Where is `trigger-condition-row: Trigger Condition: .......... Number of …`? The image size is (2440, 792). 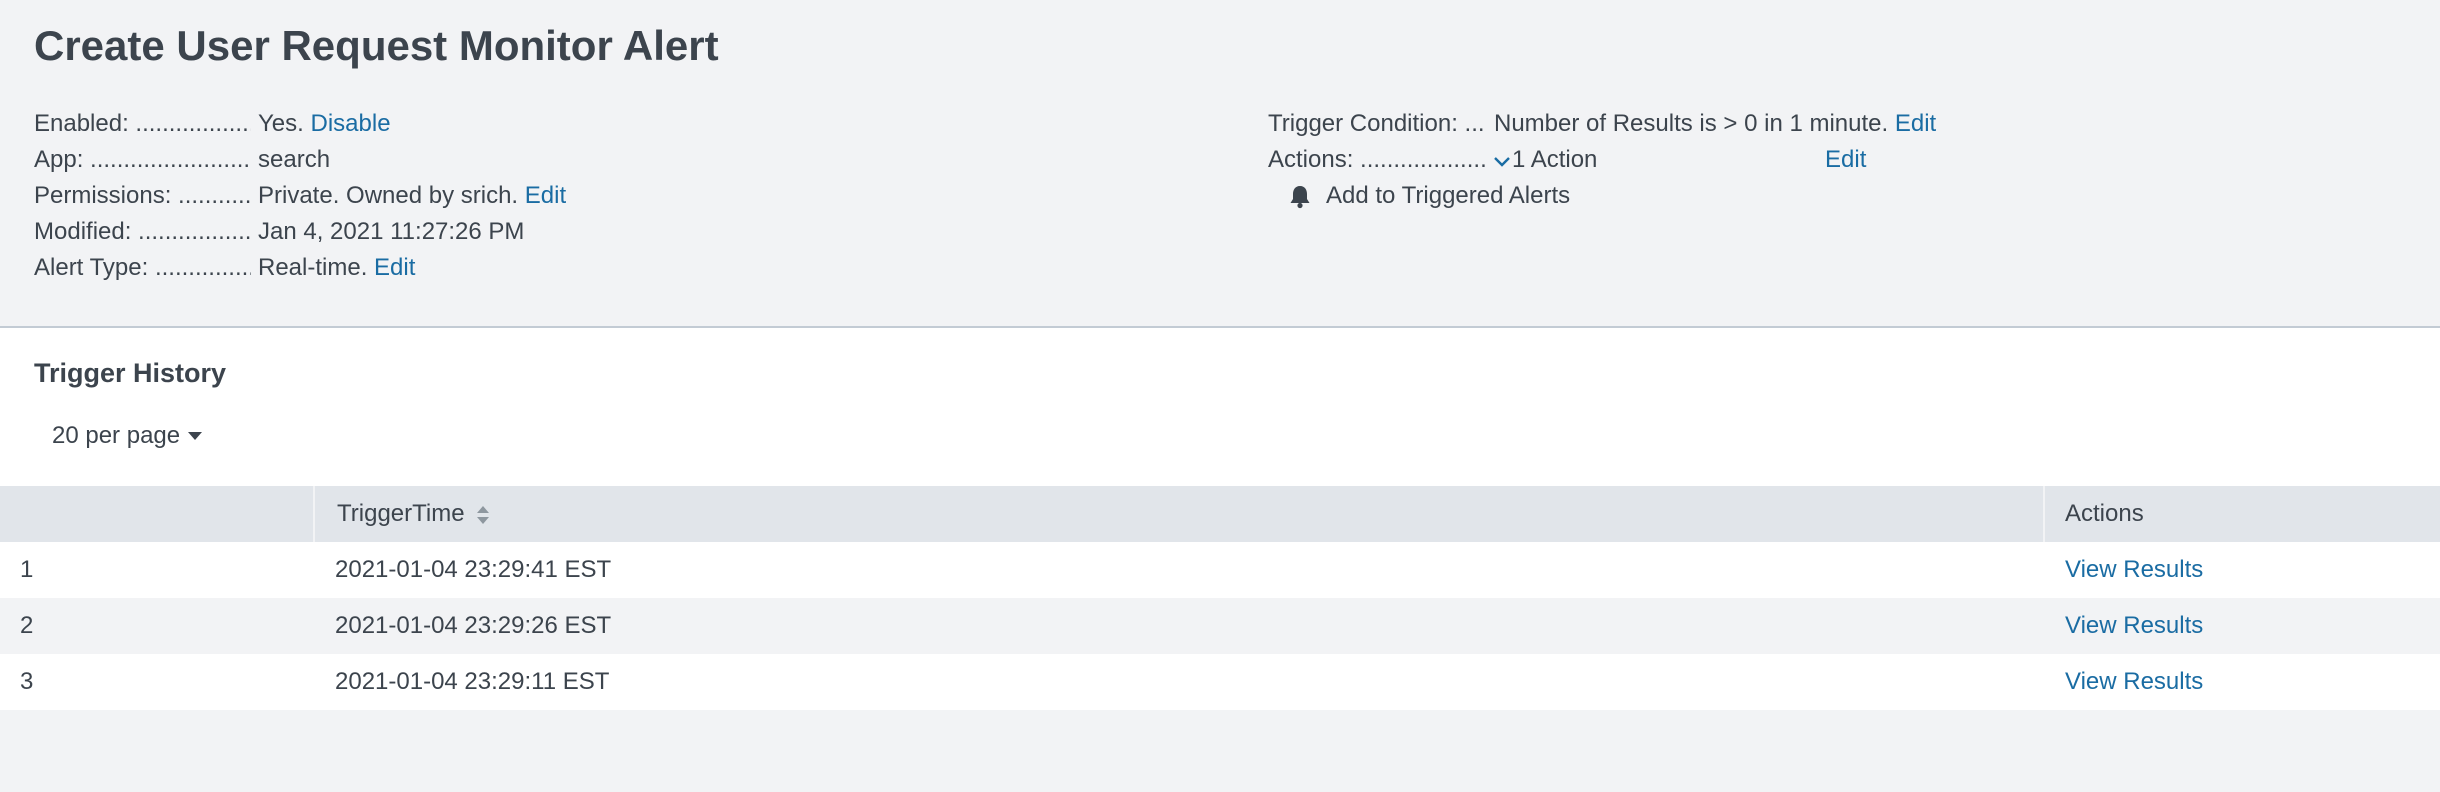 trigger-condition-row: Trigger Condition: .......... Number of … is located at coordinates (1602, 124).